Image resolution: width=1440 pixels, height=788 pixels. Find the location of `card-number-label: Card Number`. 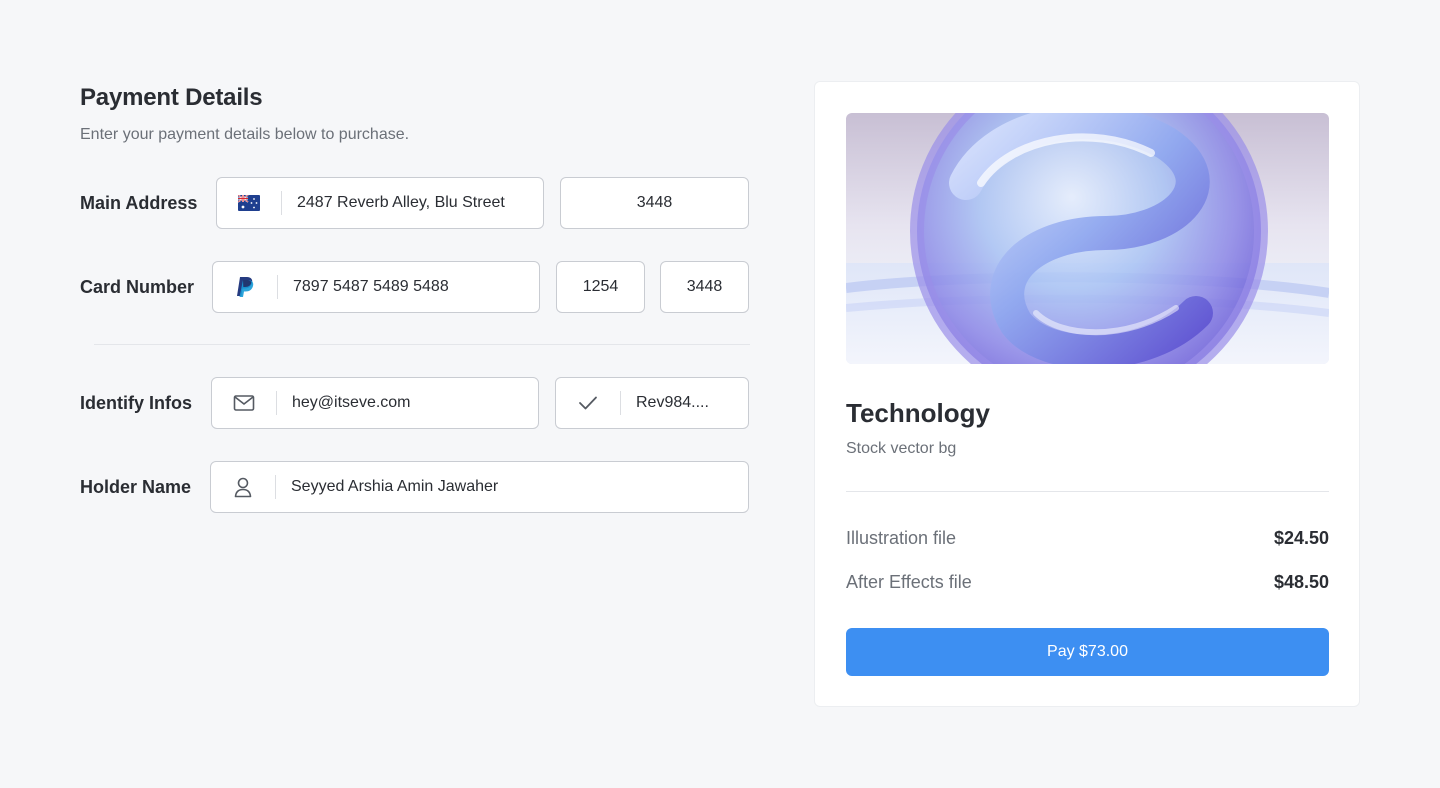

card-number-label: Card Number is located at coordinates (137, 287).